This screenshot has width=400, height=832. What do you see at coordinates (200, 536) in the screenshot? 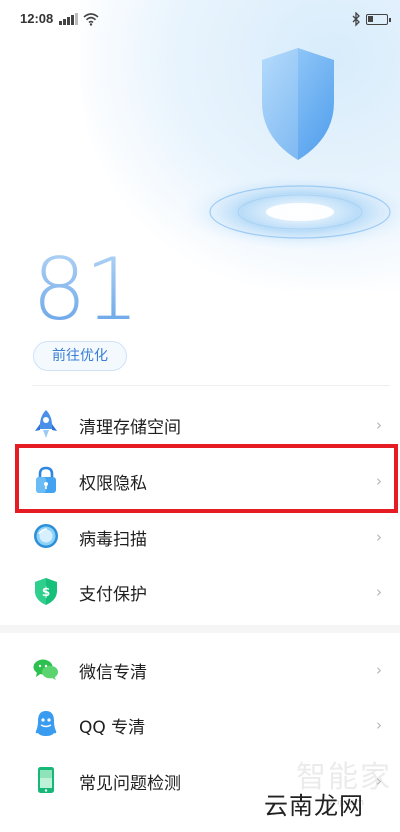
I see `menu-item-virus-scan: 病毒扫描 ›` at bounding box center [200, 536].